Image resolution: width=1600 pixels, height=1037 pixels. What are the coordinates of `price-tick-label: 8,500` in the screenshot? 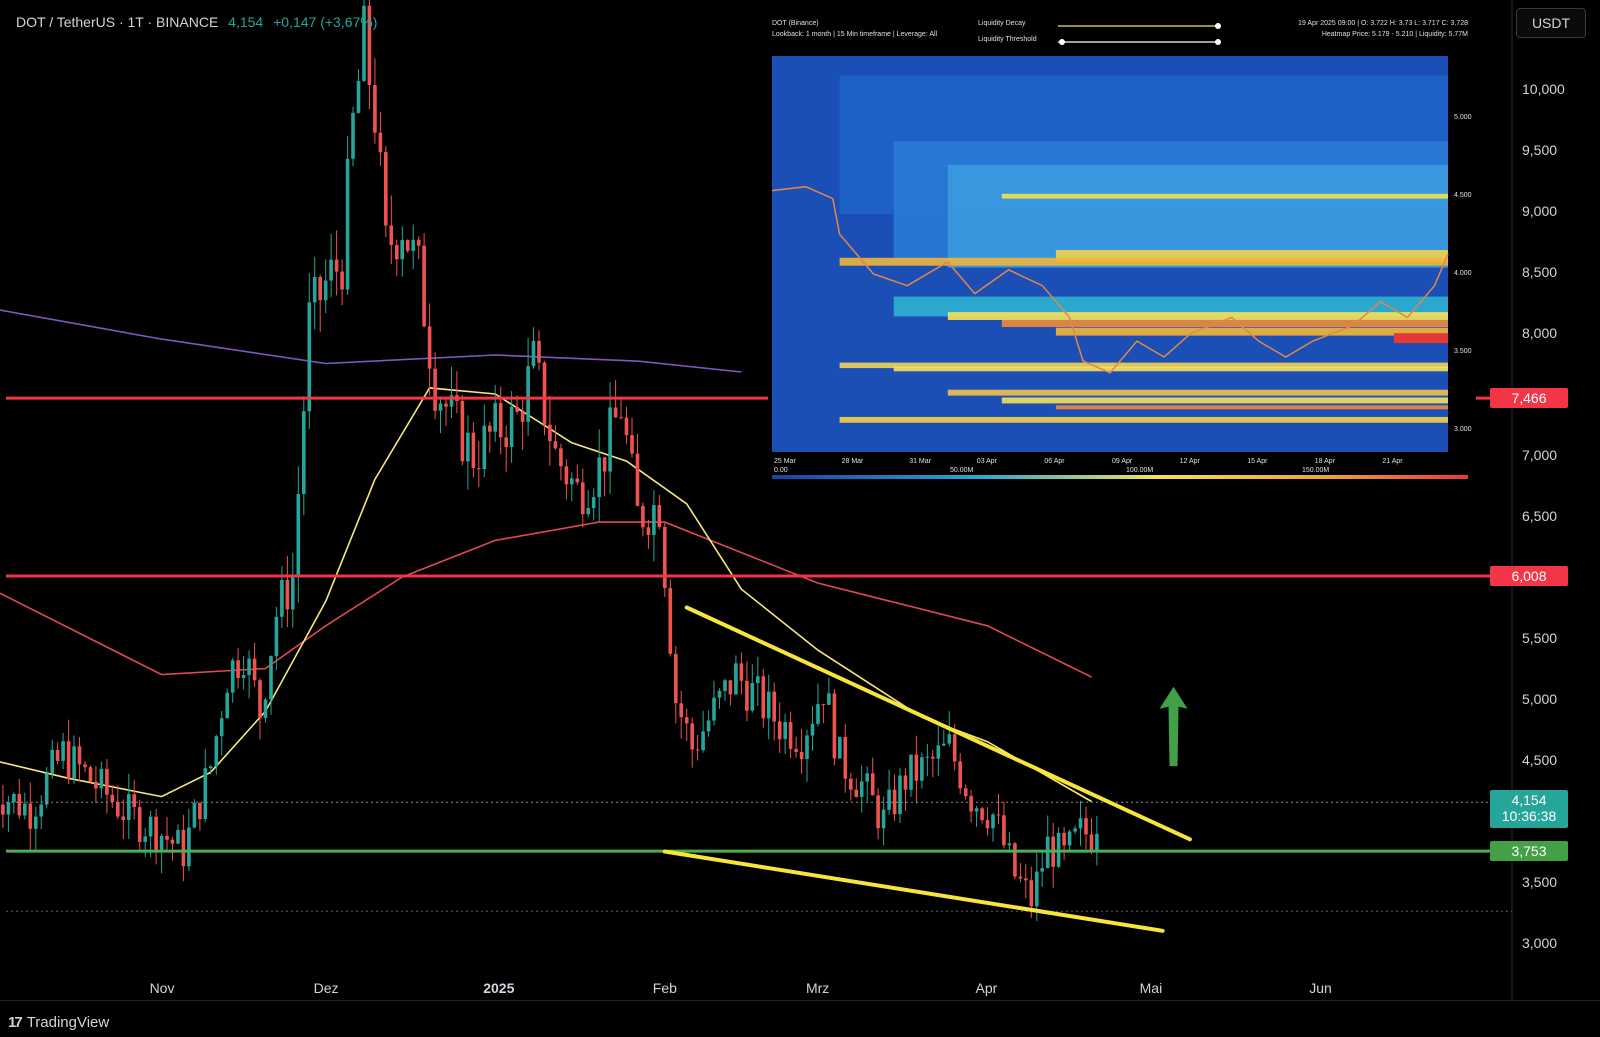 It's located at (1540, 272).